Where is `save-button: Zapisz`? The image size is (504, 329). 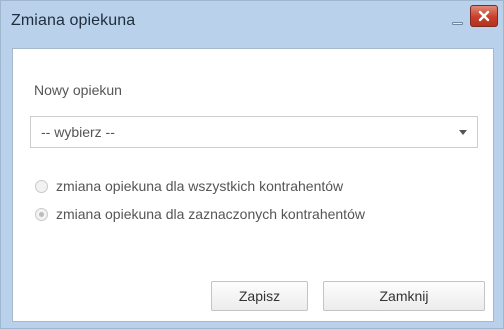 save-button: Zapisz is located at coordinates (259, 296).